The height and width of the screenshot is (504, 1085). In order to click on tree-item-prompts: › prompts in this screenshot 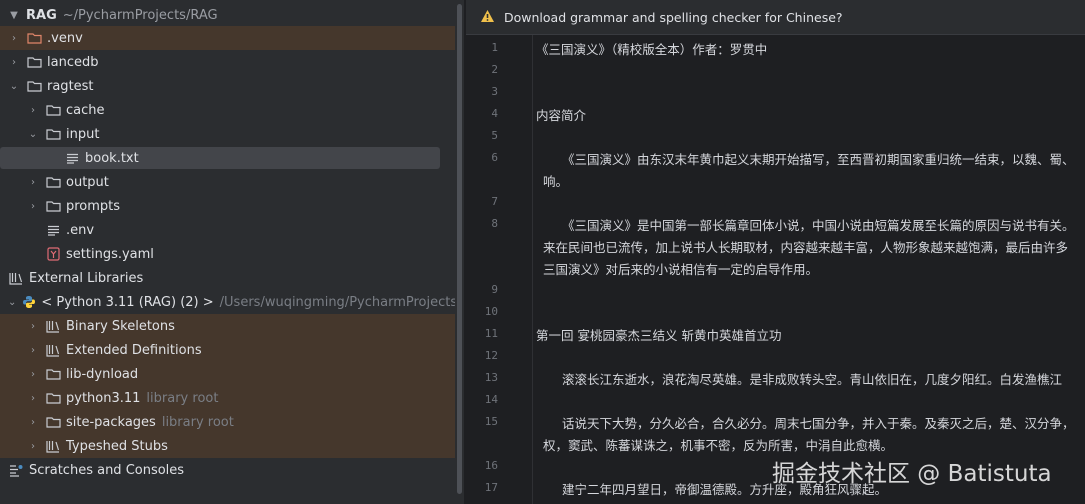, I will do `click(227, 206)`.